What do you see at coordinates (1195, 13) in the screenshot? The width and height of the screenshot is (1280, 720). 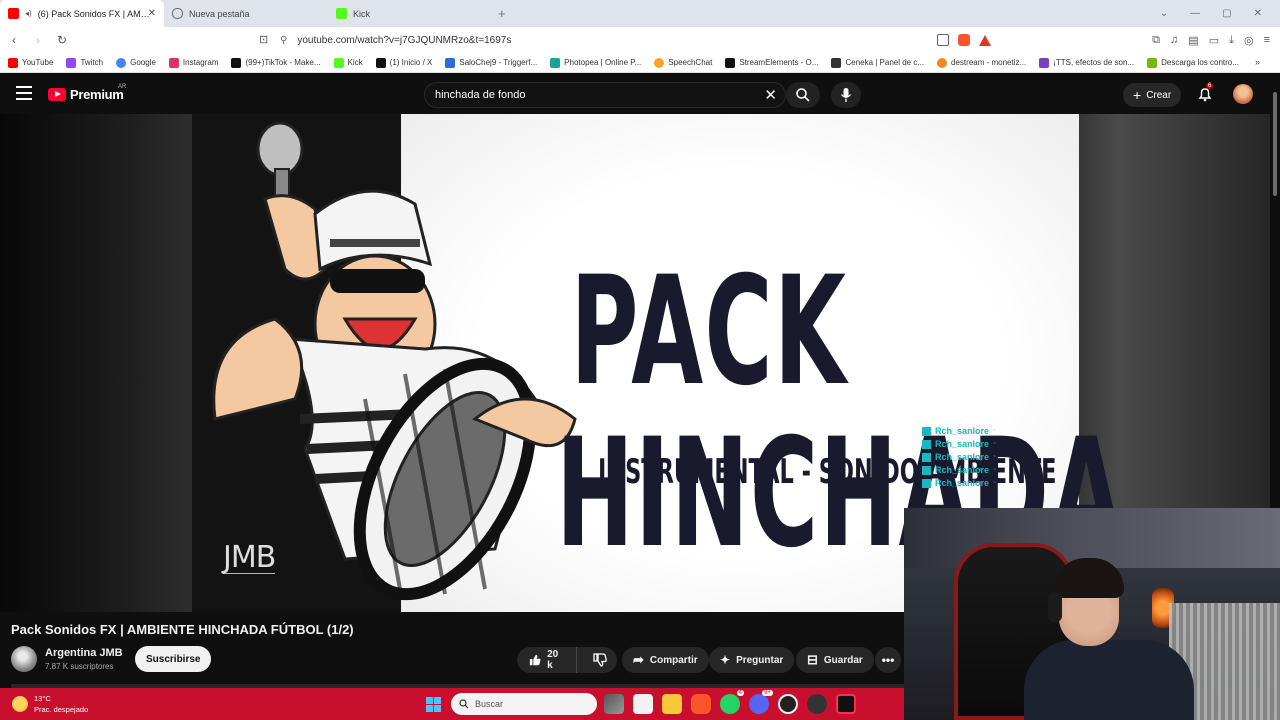 I see `minimize-icon: —` at bounding box center [1195, 13].